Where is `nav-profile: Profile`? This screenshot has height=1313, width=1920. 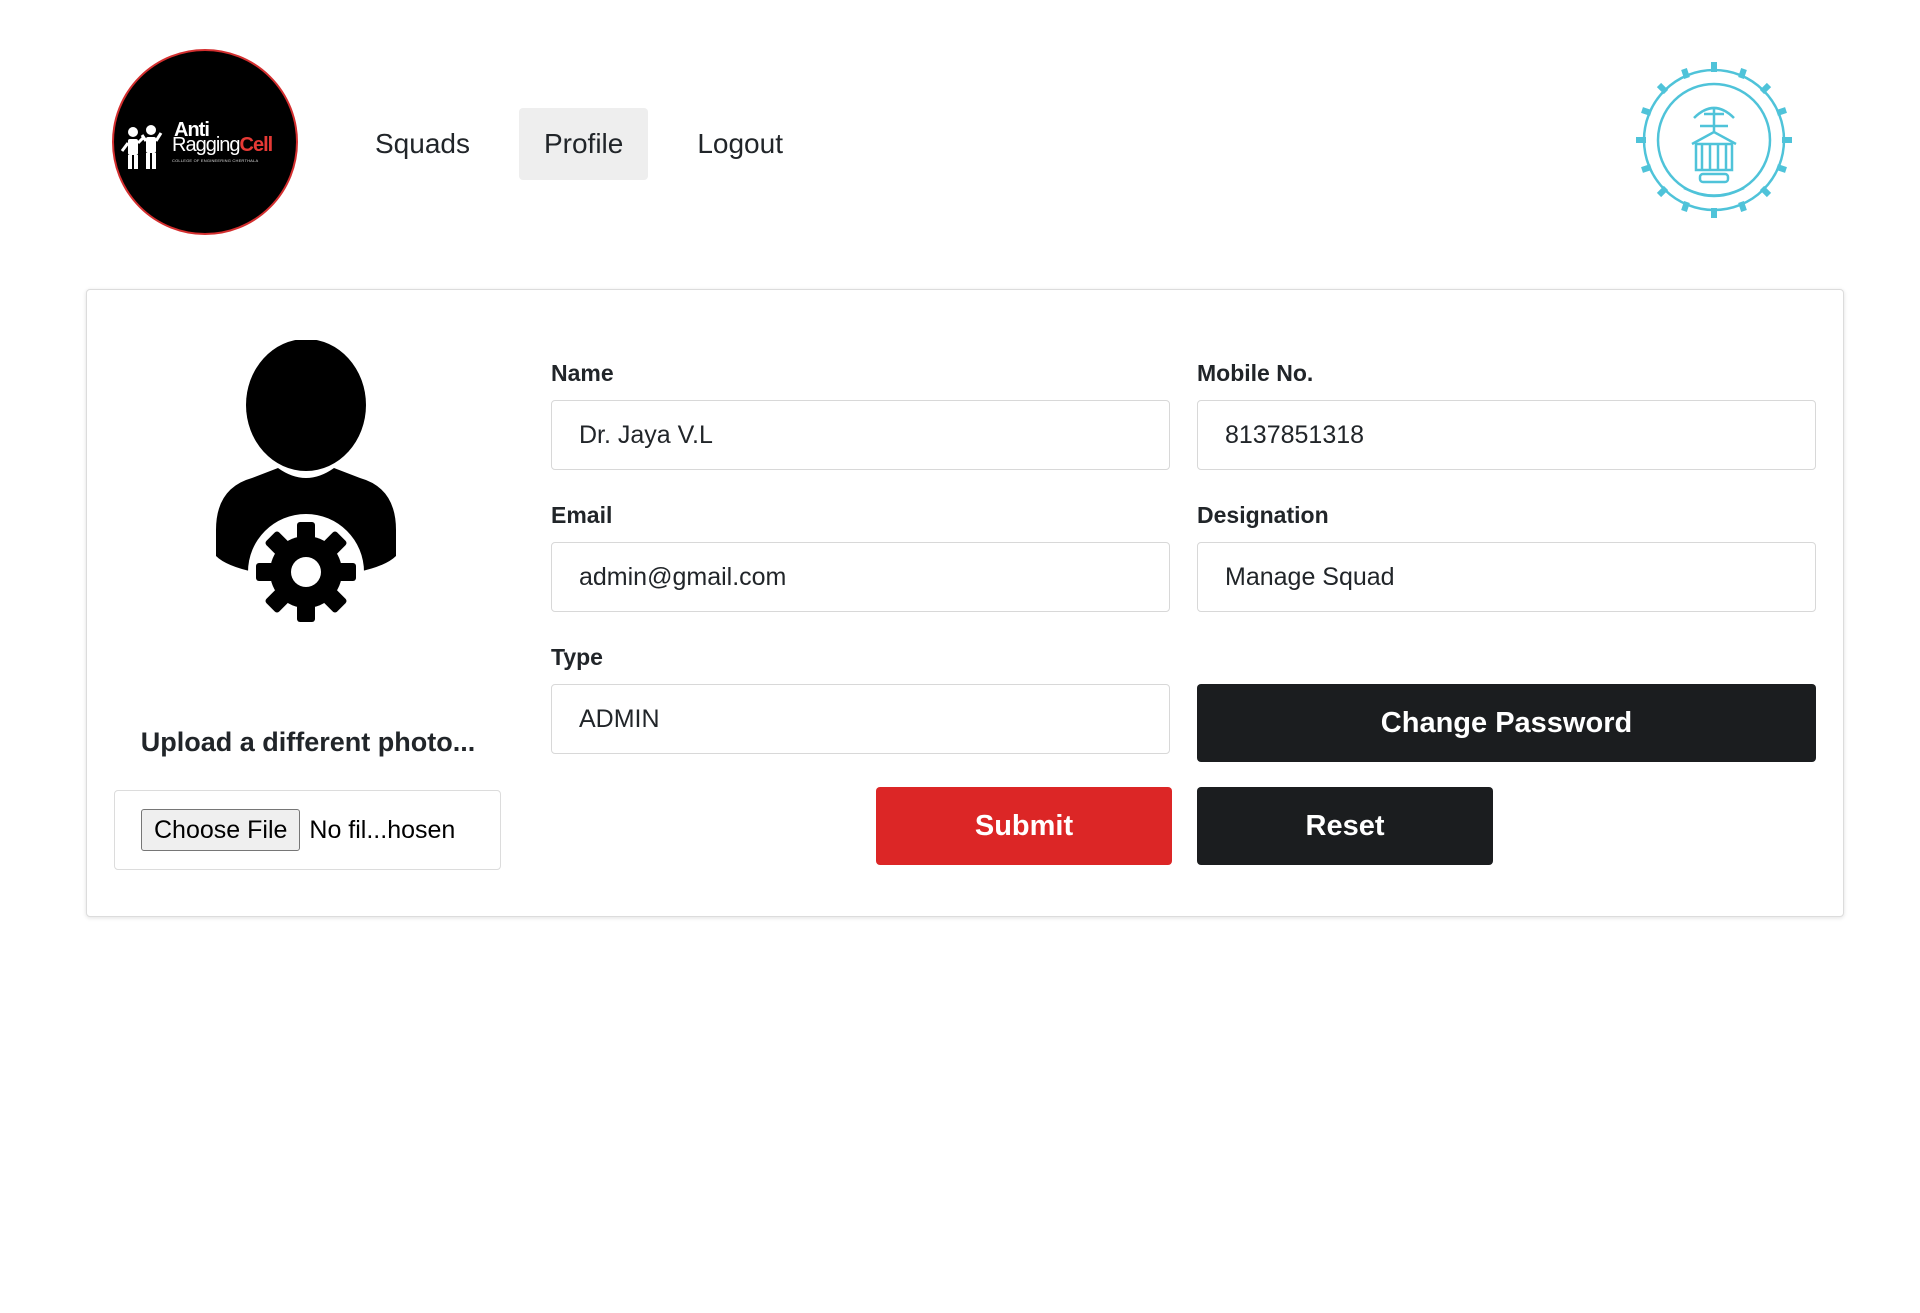 nav-profile: Profile is located at coordinates (583, 144).